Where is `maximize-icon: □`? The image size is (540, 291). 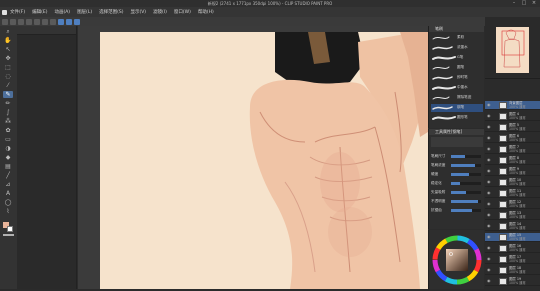
maximize-icon: □ is located at coordinates (524, 3).